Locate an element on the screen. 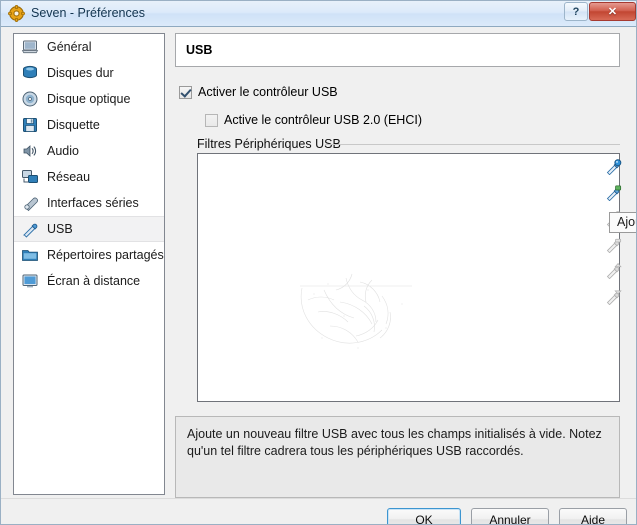 The image size is (637, 525). help-action-button: Aide is located at coordinates (593, 516).